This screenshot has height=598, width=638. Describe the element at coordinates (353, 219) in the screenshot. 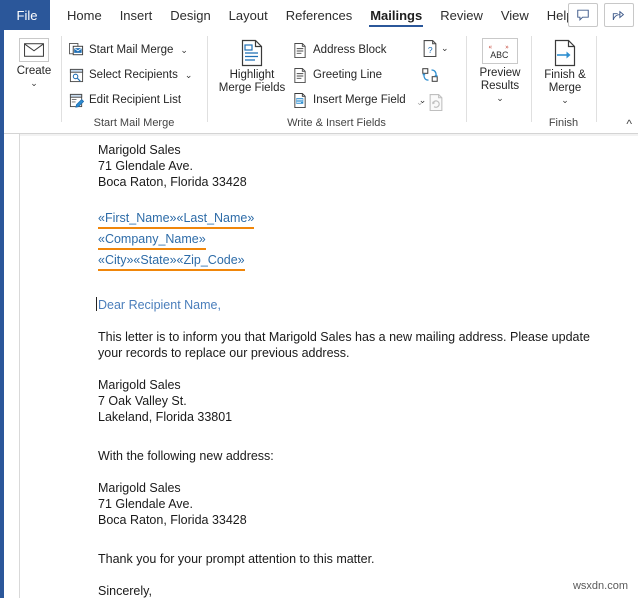

I see `merge-field-line-wrap: «First_Name»«Last_Name»` at that location.